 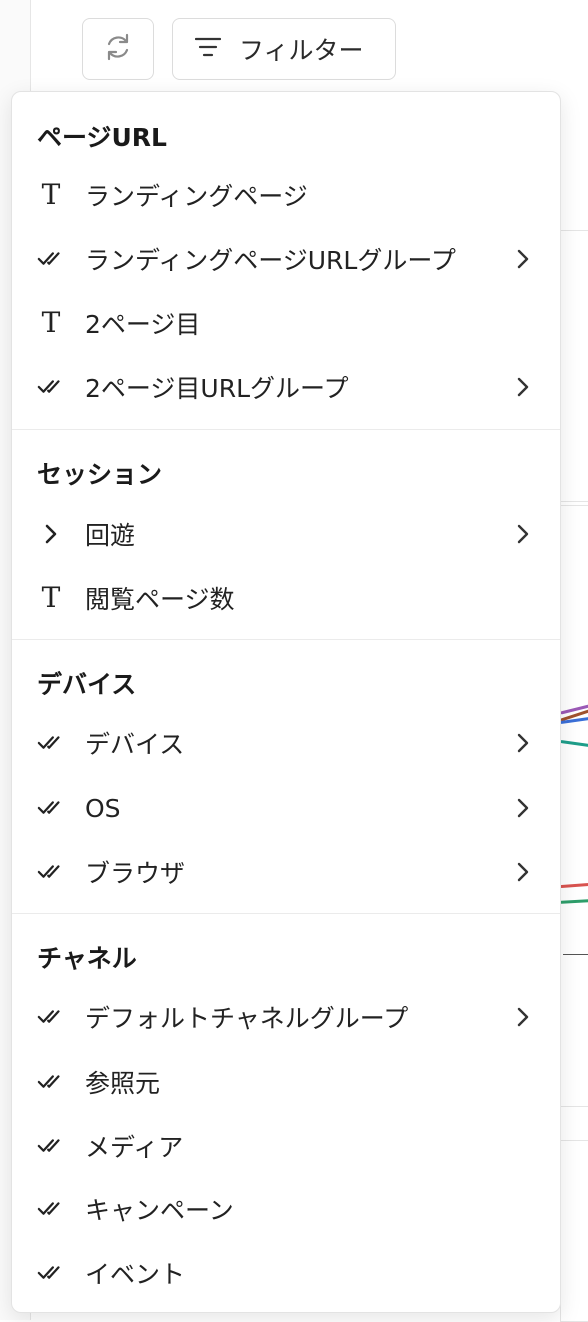 What do you see at coordinates (575, 954) in the screenshot?
I see `chart-axis` at bounding box center [575, 954].